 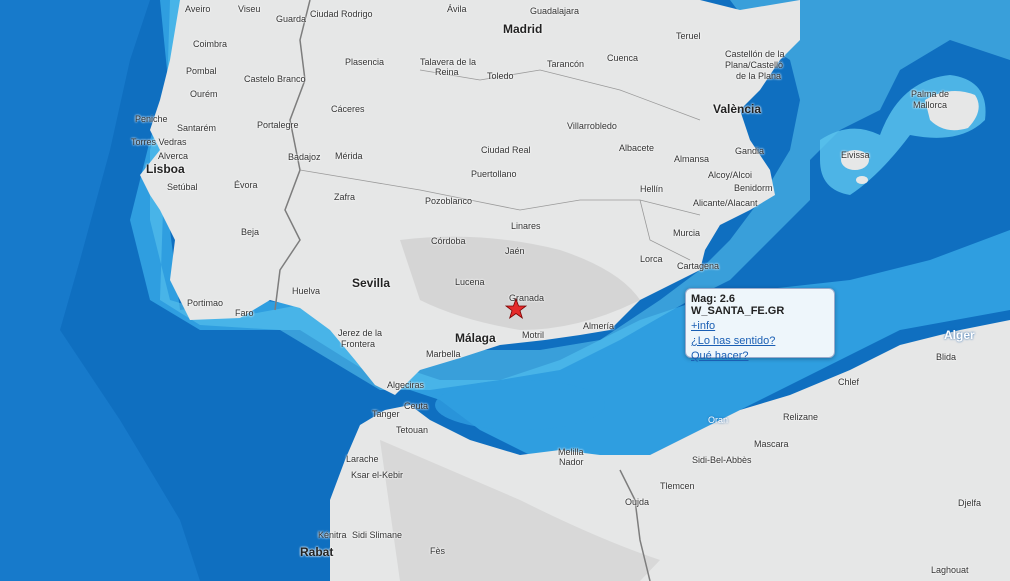 I want to click on place-label: Cartagena, so click(x=698, y=266).